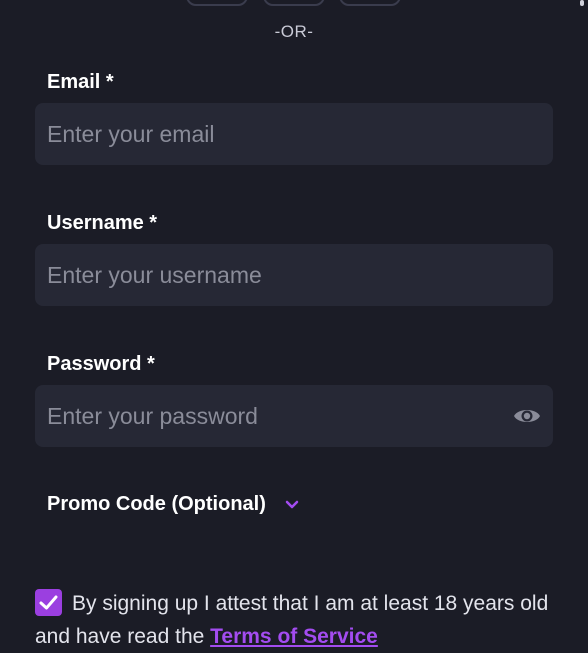 This screenshot has width=588, height=653. I want to click on username-field-box, so click(294, 275).